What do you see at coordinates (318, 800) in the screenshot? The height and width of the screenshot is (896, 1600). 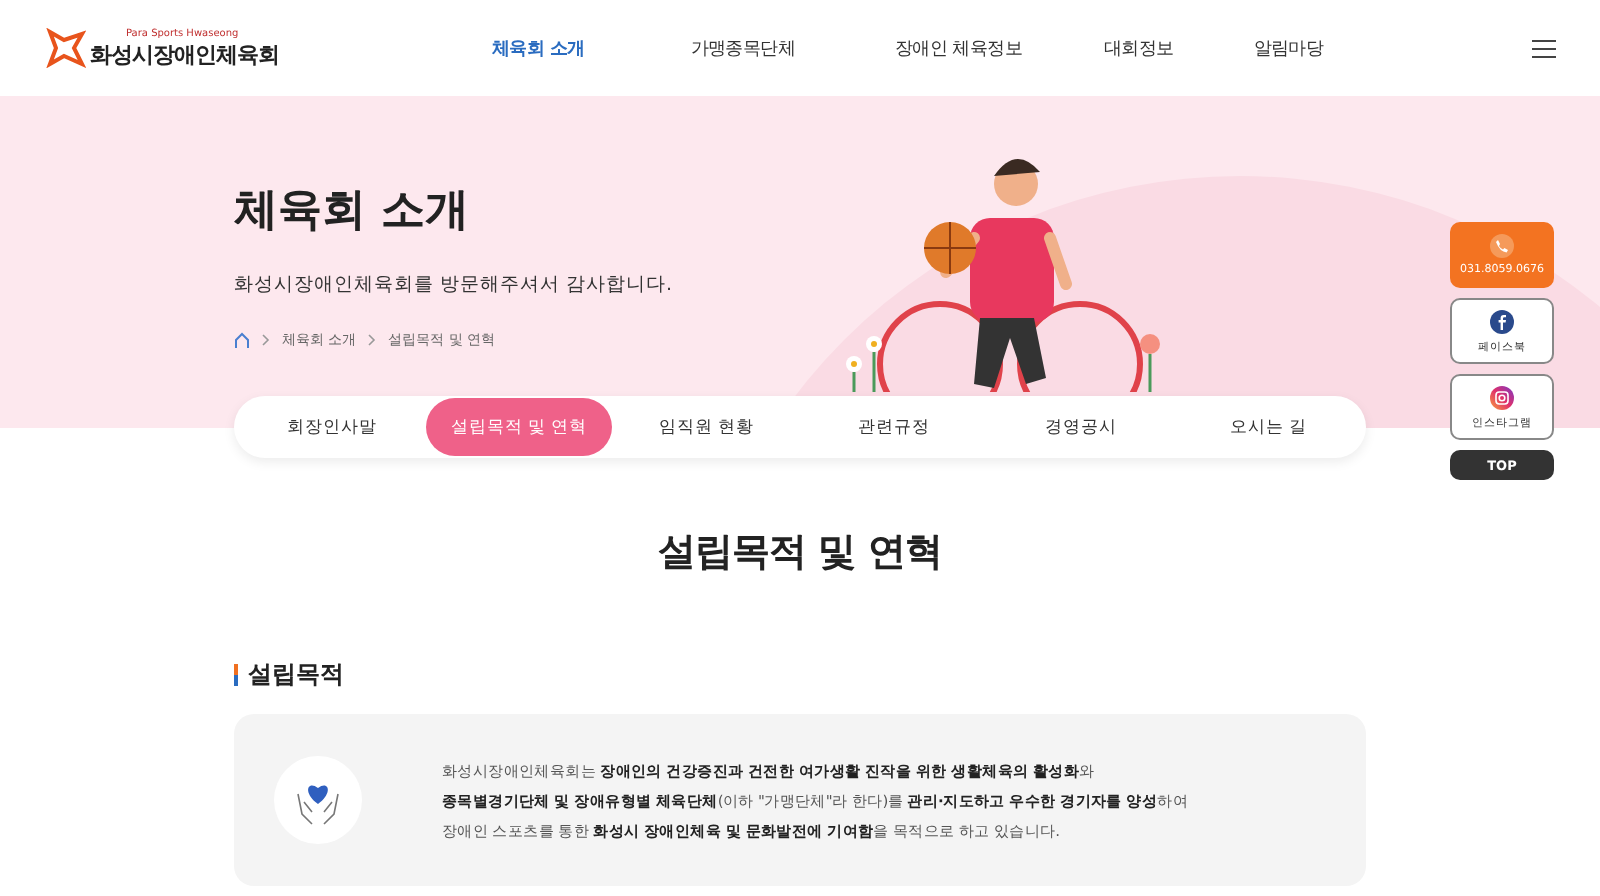 I see `heart-hands-icon` at bounding box center [318, 800].